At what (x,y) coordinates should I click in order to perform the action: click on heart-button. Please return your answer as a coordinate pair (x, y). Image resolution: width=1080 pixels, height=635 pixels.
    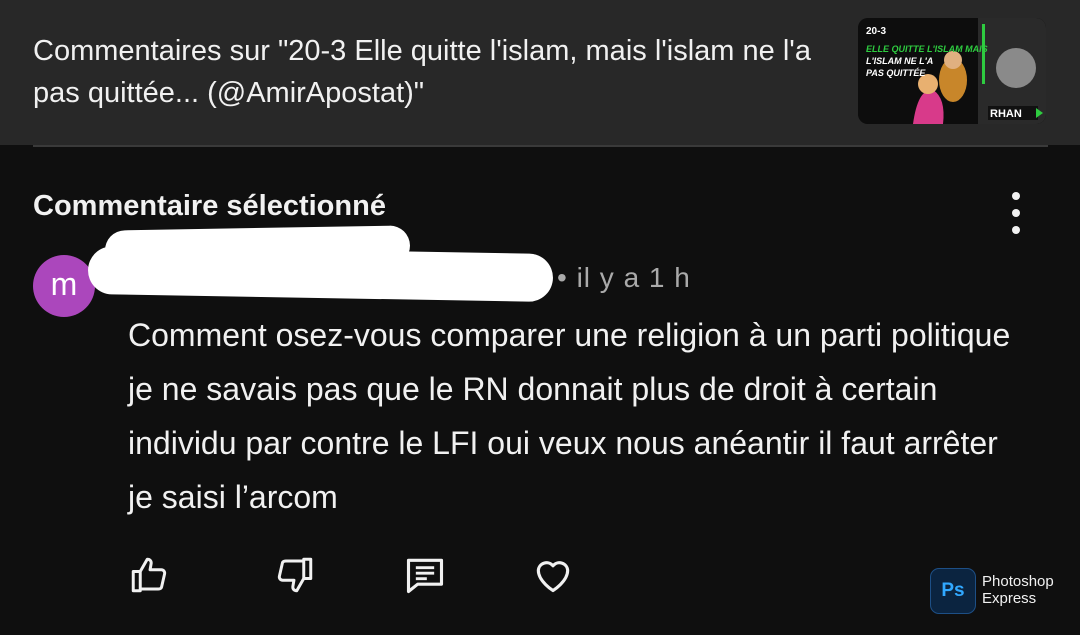
    Looking at the image, I should click on (553, 575).